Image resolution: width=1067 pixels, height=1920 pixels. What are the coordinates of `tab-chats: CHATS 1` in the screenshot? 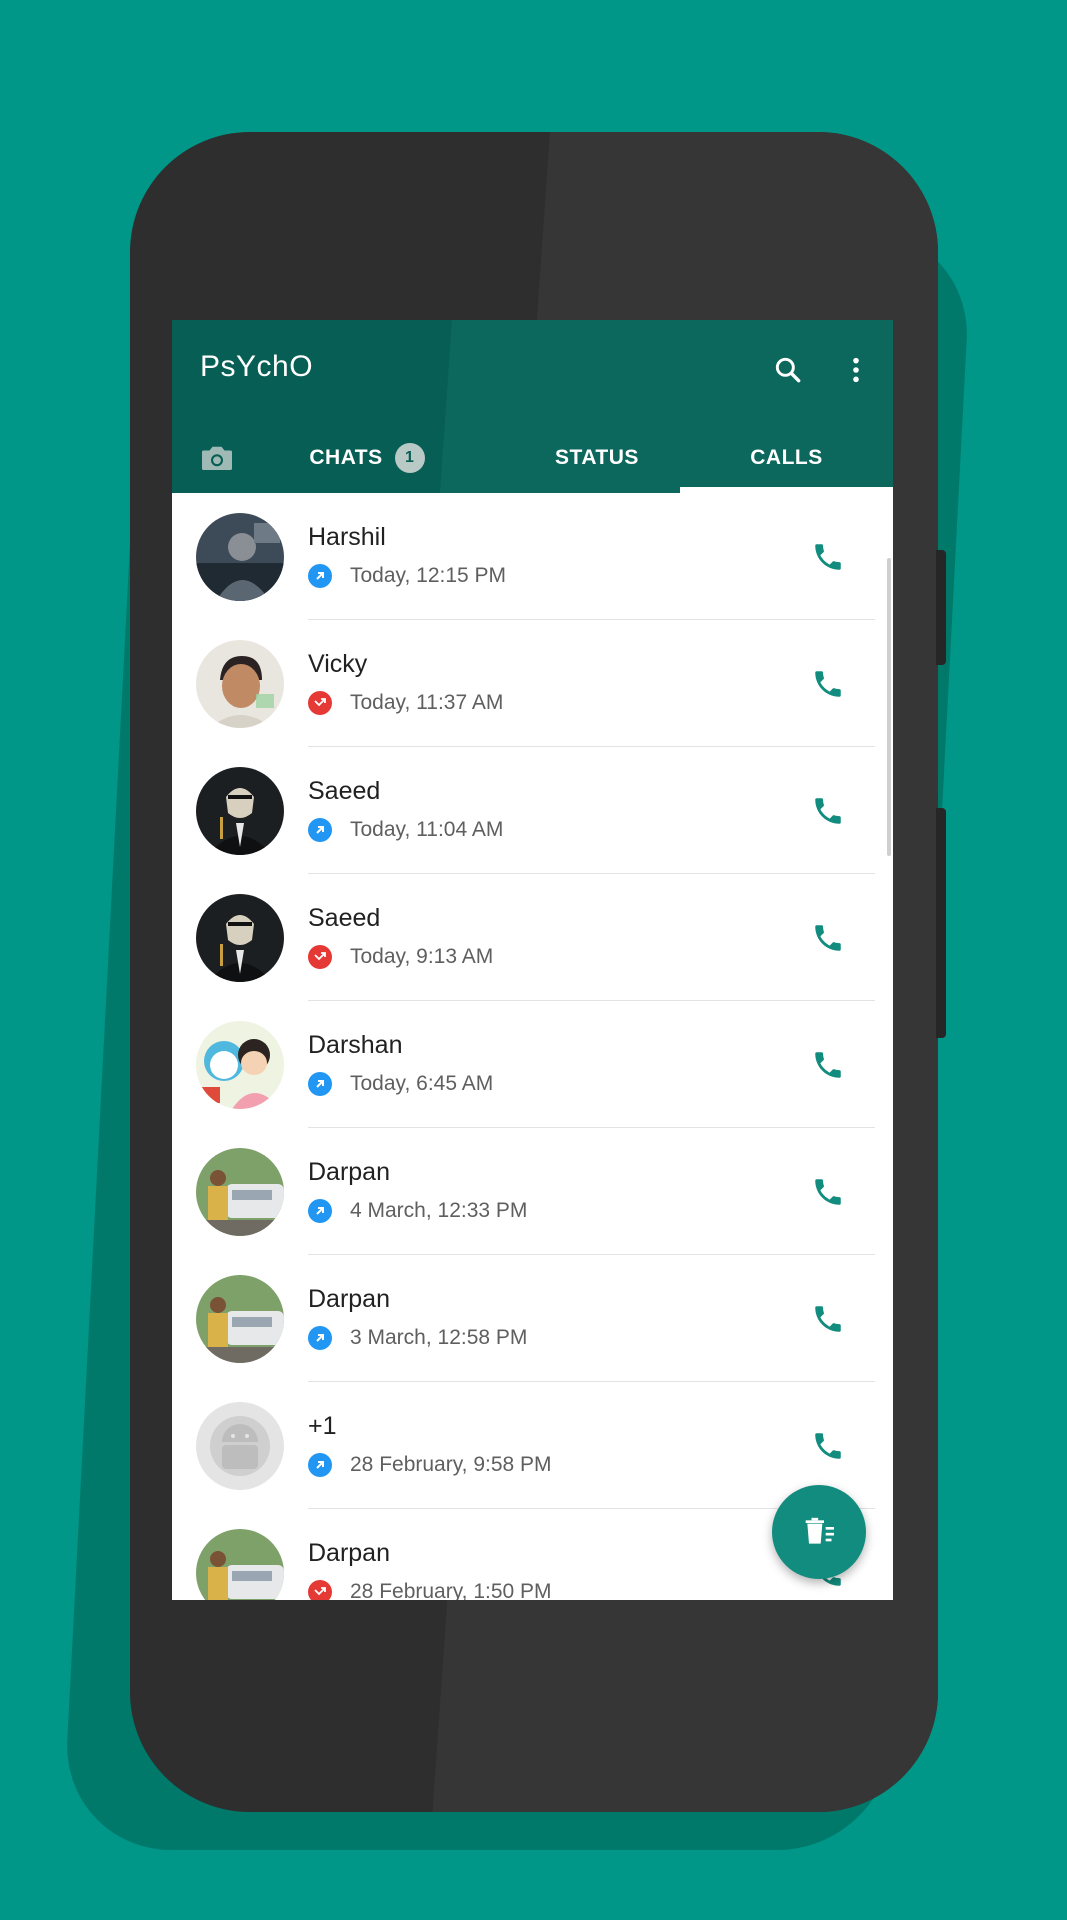 It's located at (367, 458).